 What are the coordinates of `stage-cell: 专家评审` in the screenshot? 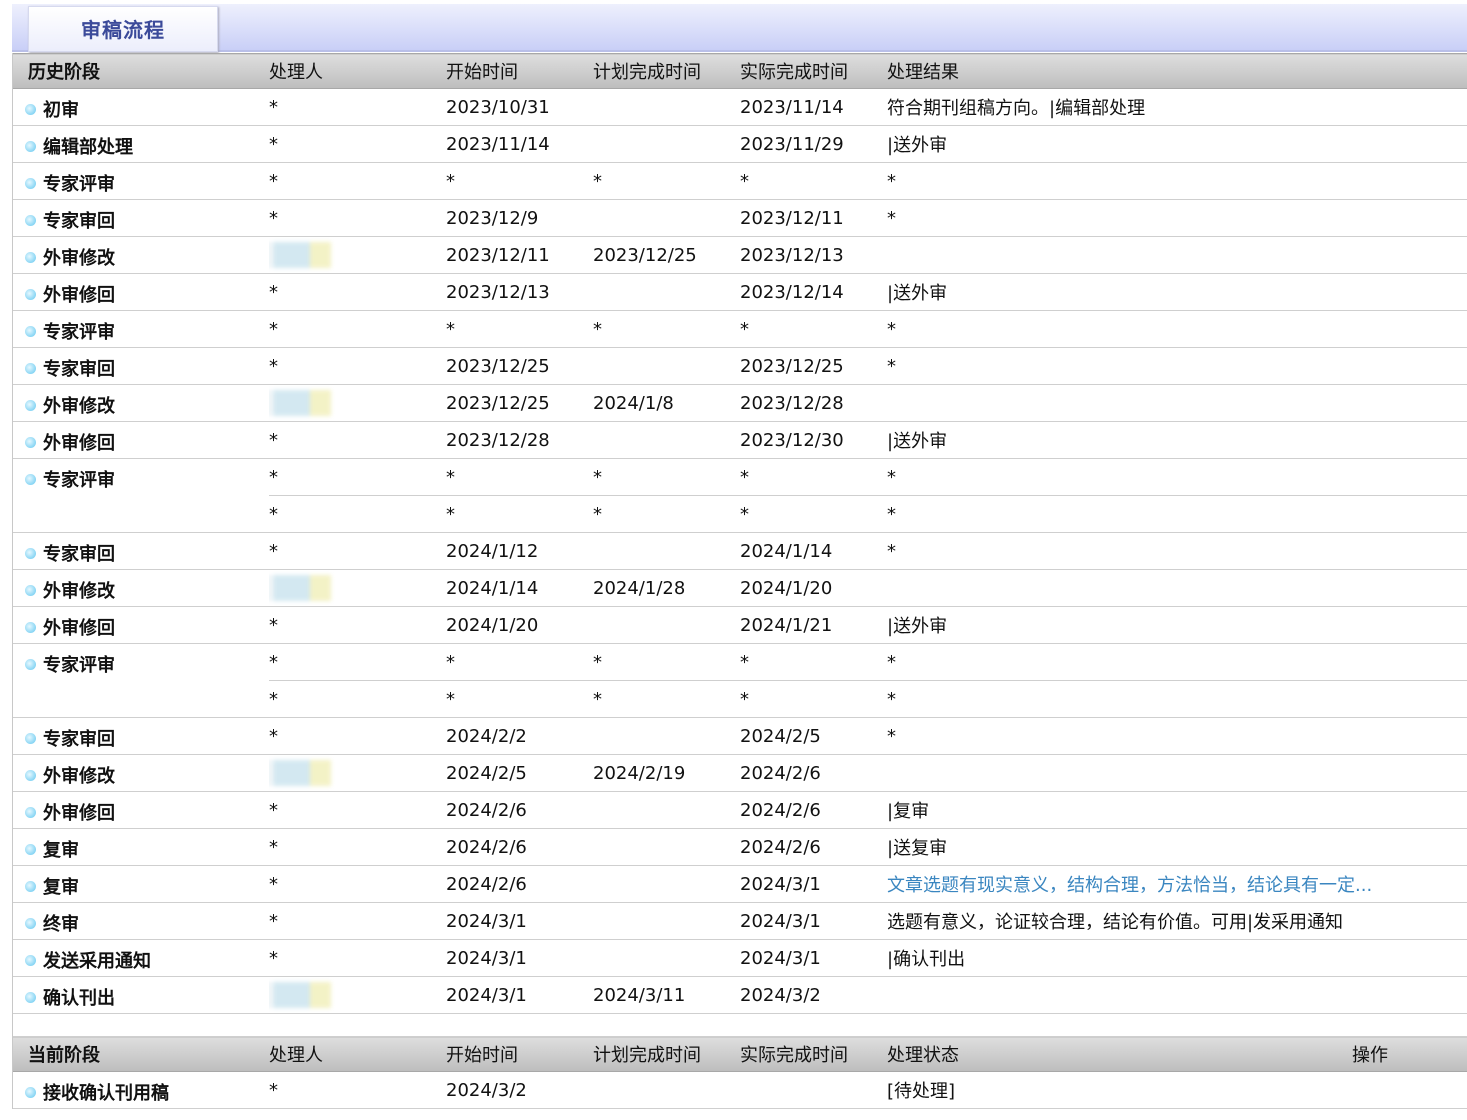 It's located at (141, 329).